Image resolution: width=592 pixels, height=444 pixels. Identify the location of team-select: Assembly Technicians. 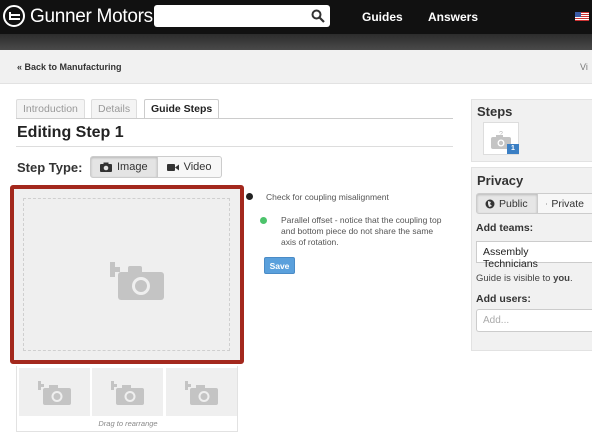
(534, 255).